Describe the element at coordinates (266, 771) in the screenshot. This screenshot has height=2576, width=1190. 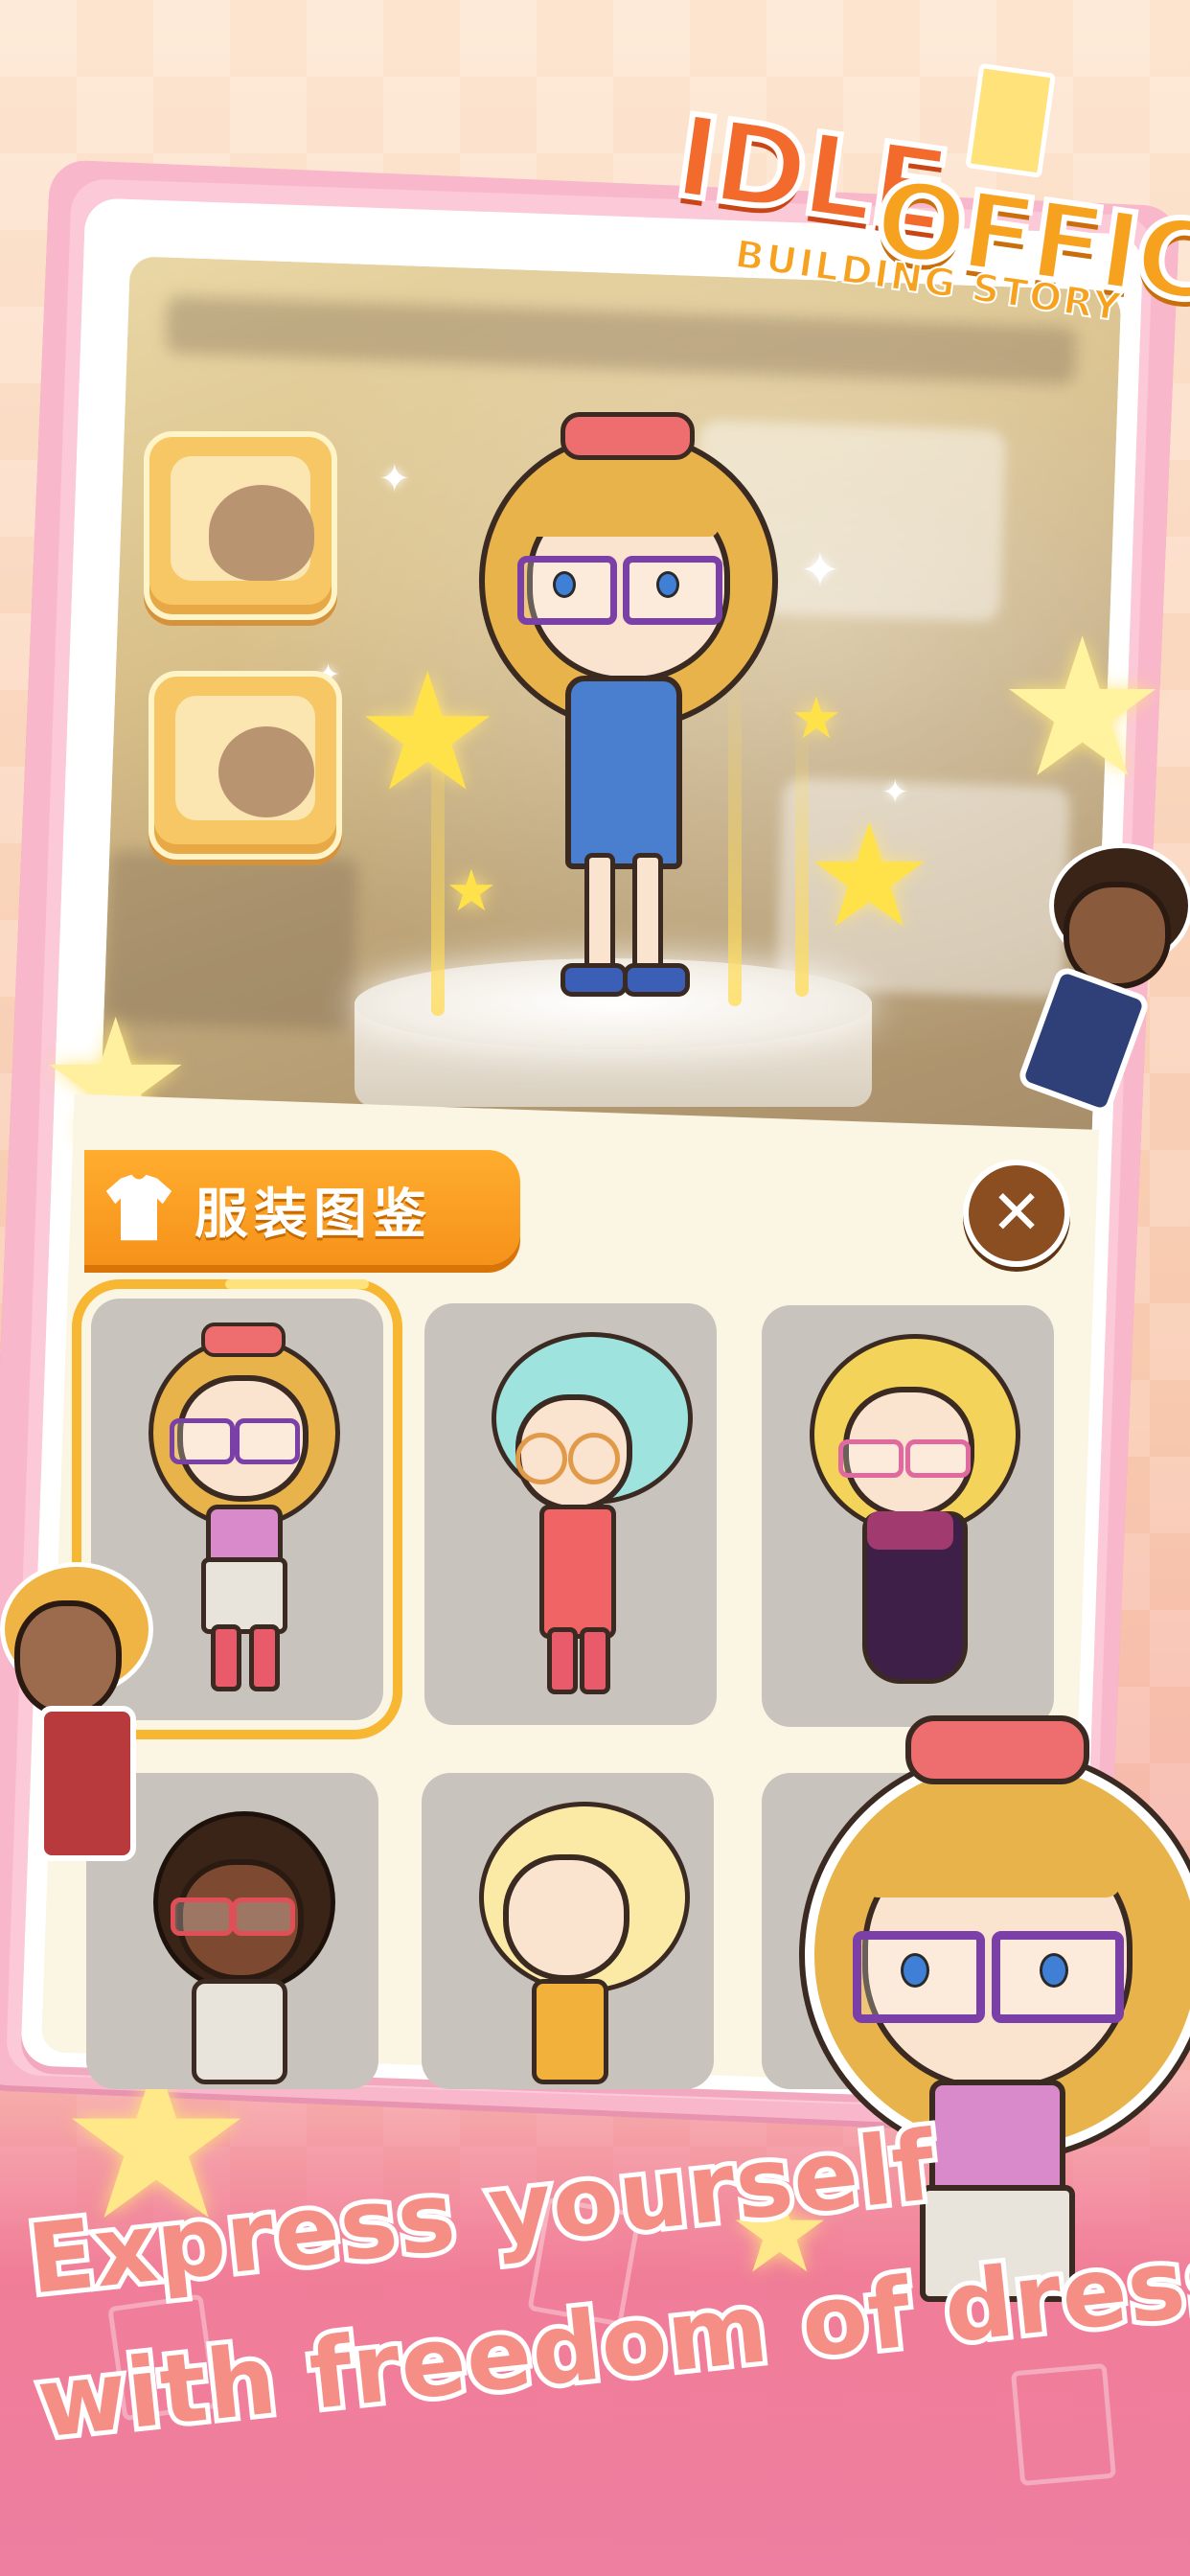
I see `face-silhouette-icon` at that location.